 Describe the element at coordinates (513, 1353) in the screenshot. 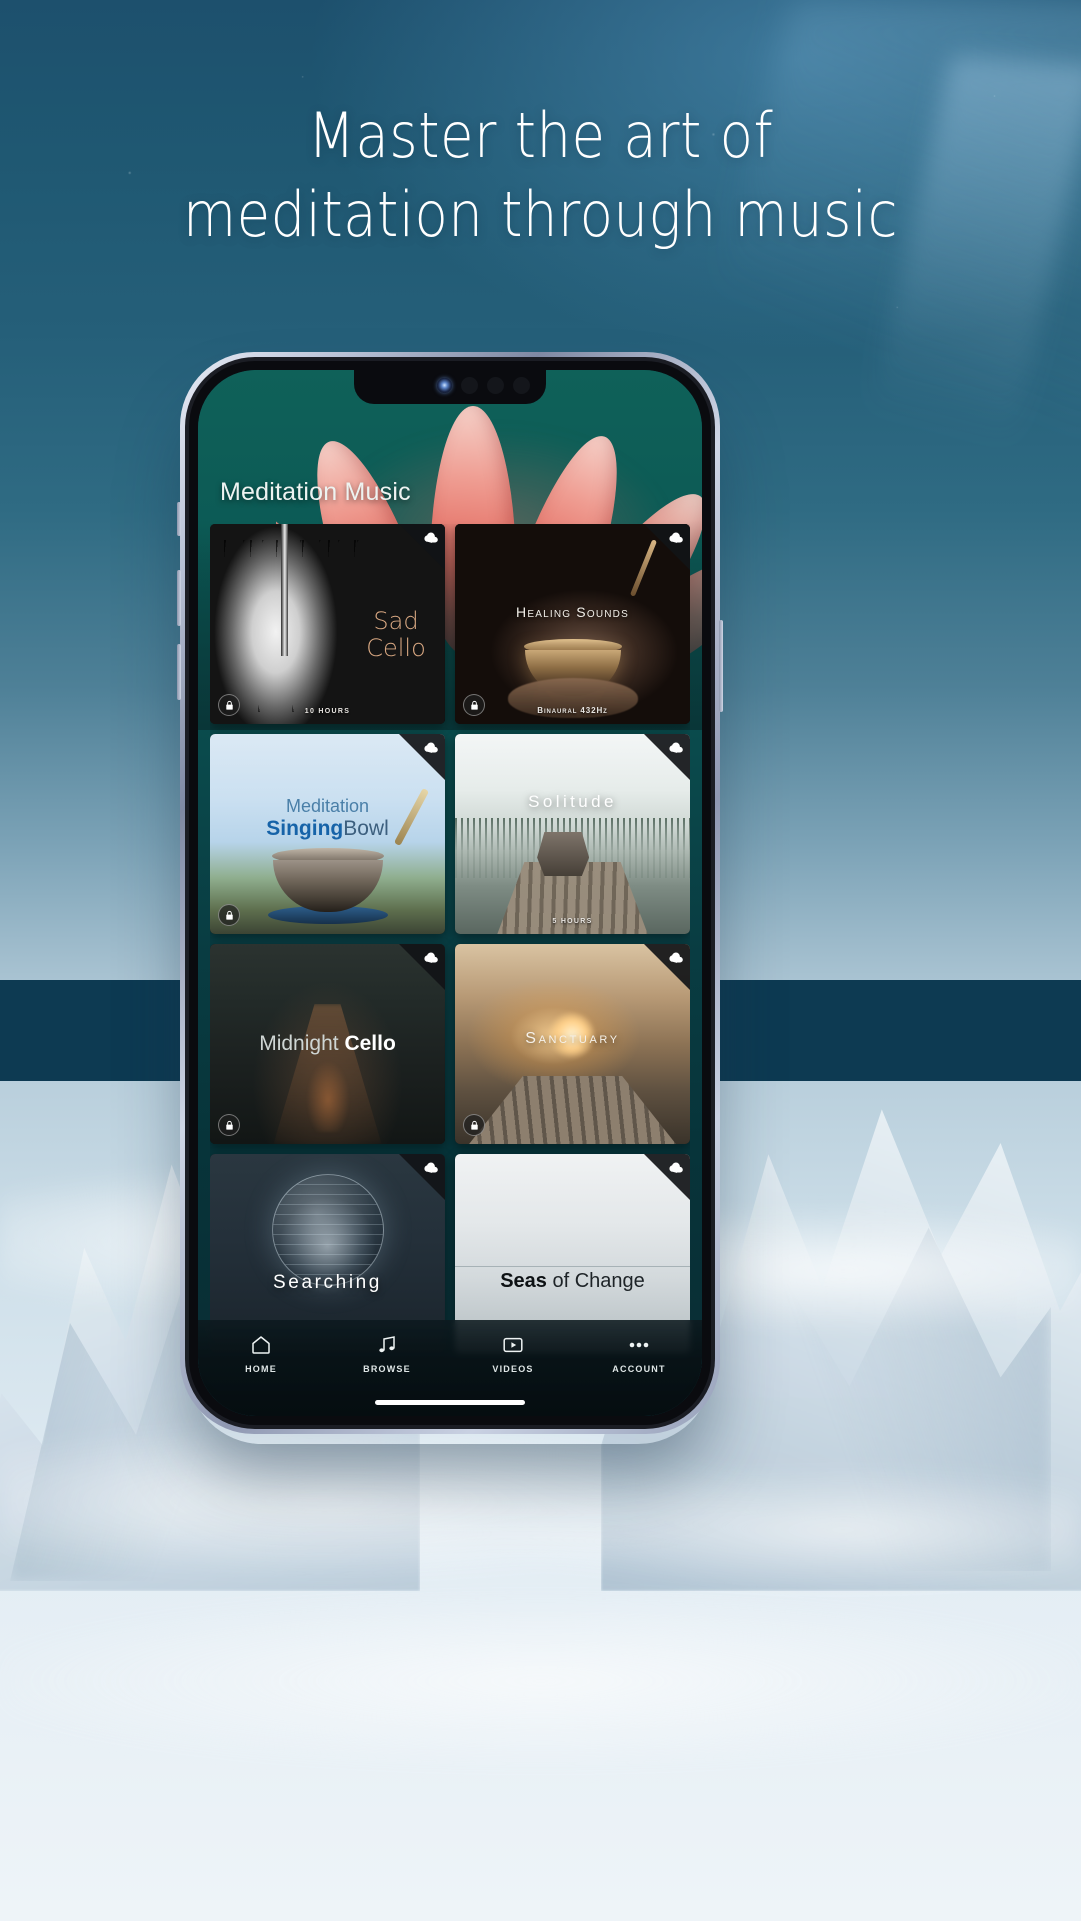

I see `nav-item-videos: VIDEOS` at that location.